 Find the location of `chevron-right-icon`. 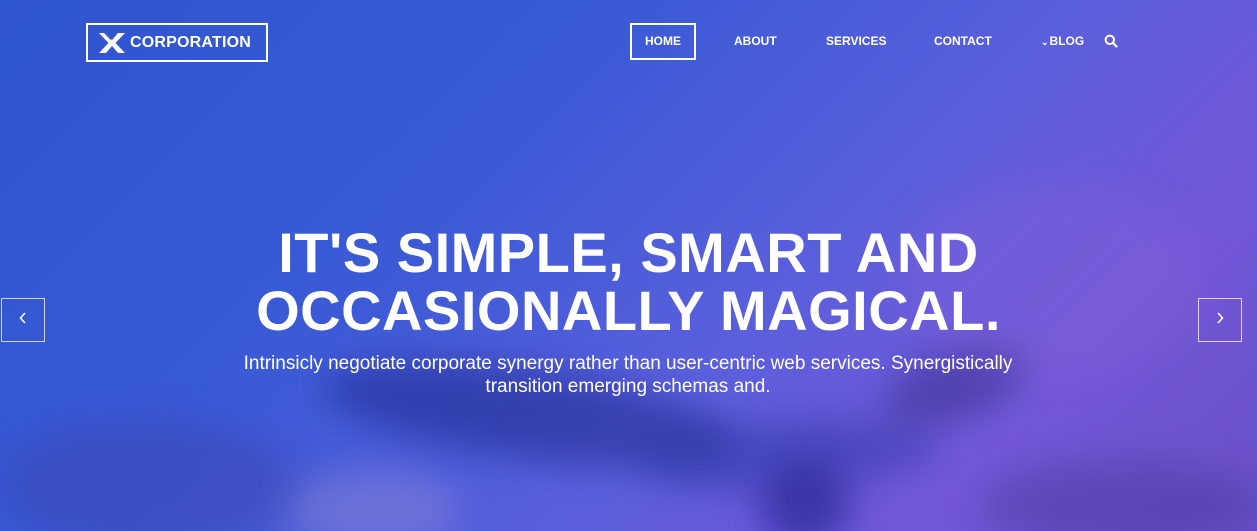

chevron-right-icon is located at coordinates (1220, 320).